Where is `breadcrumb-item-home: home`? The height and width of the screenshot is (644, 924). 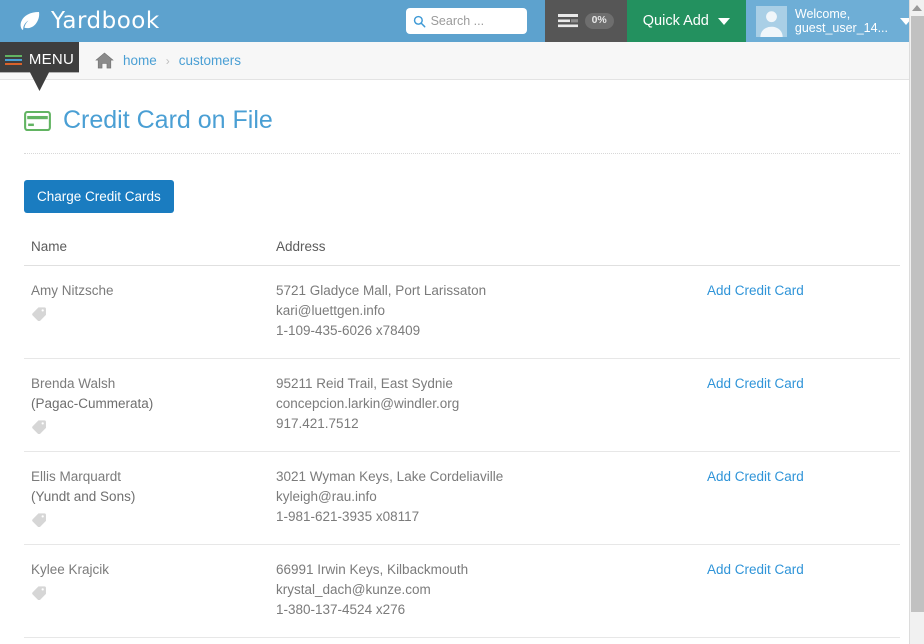 breadcrumb-item-home: home is located at coordinates (140, 60).